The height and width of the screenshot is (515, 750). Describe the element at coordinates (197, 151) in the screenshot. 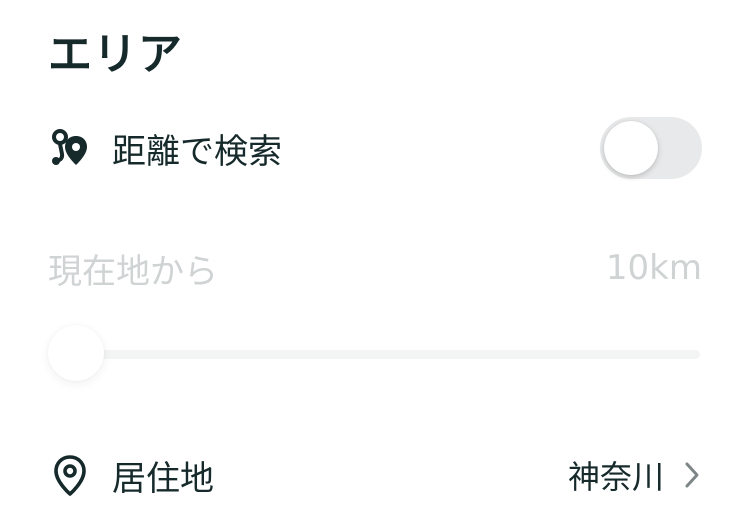

I see `distance-search-label: 距離で検索` at that location.